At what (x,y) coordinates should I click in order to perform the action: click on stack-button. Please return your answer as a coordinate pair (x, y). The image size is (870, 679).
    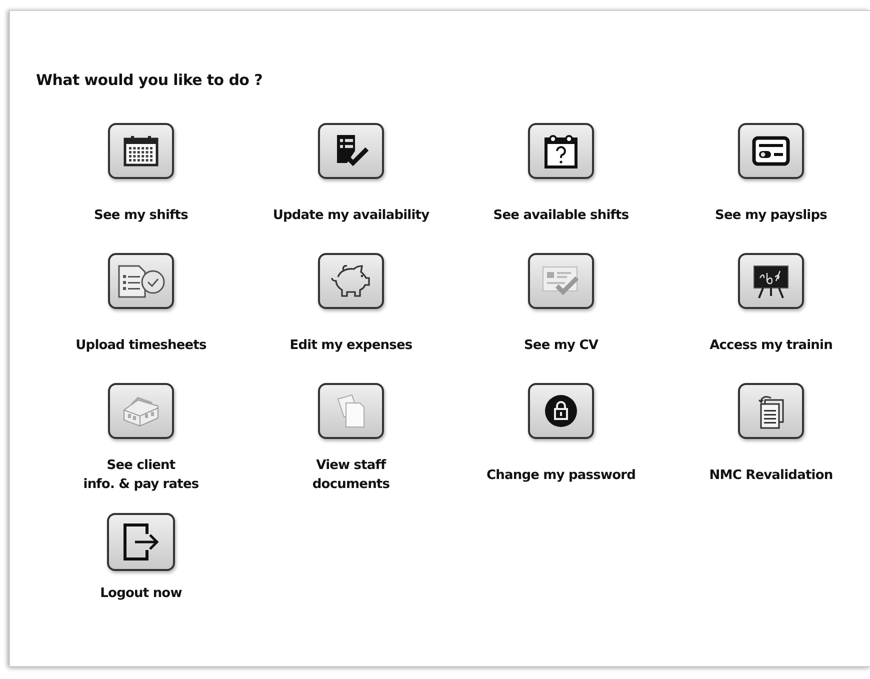
    Looking at the image, I should click on (771, 411).